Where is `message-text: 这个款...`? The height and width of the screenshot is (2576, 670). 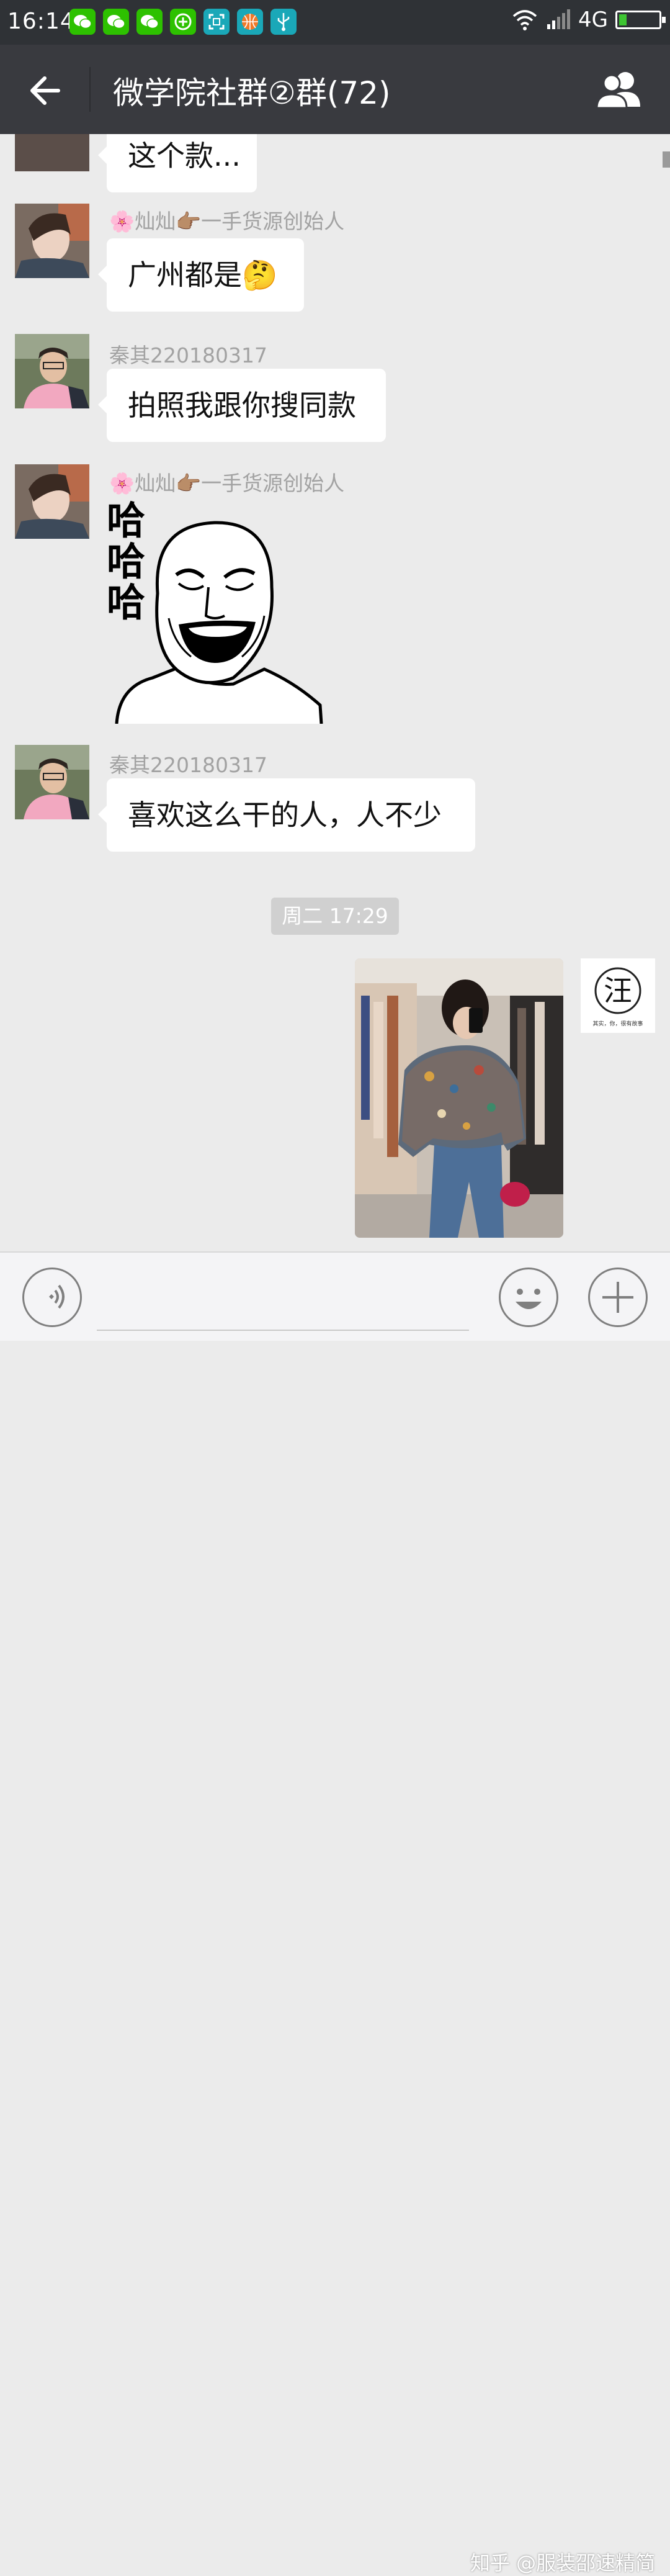
message-text: 这个款... is located at coordinates (184, 156).